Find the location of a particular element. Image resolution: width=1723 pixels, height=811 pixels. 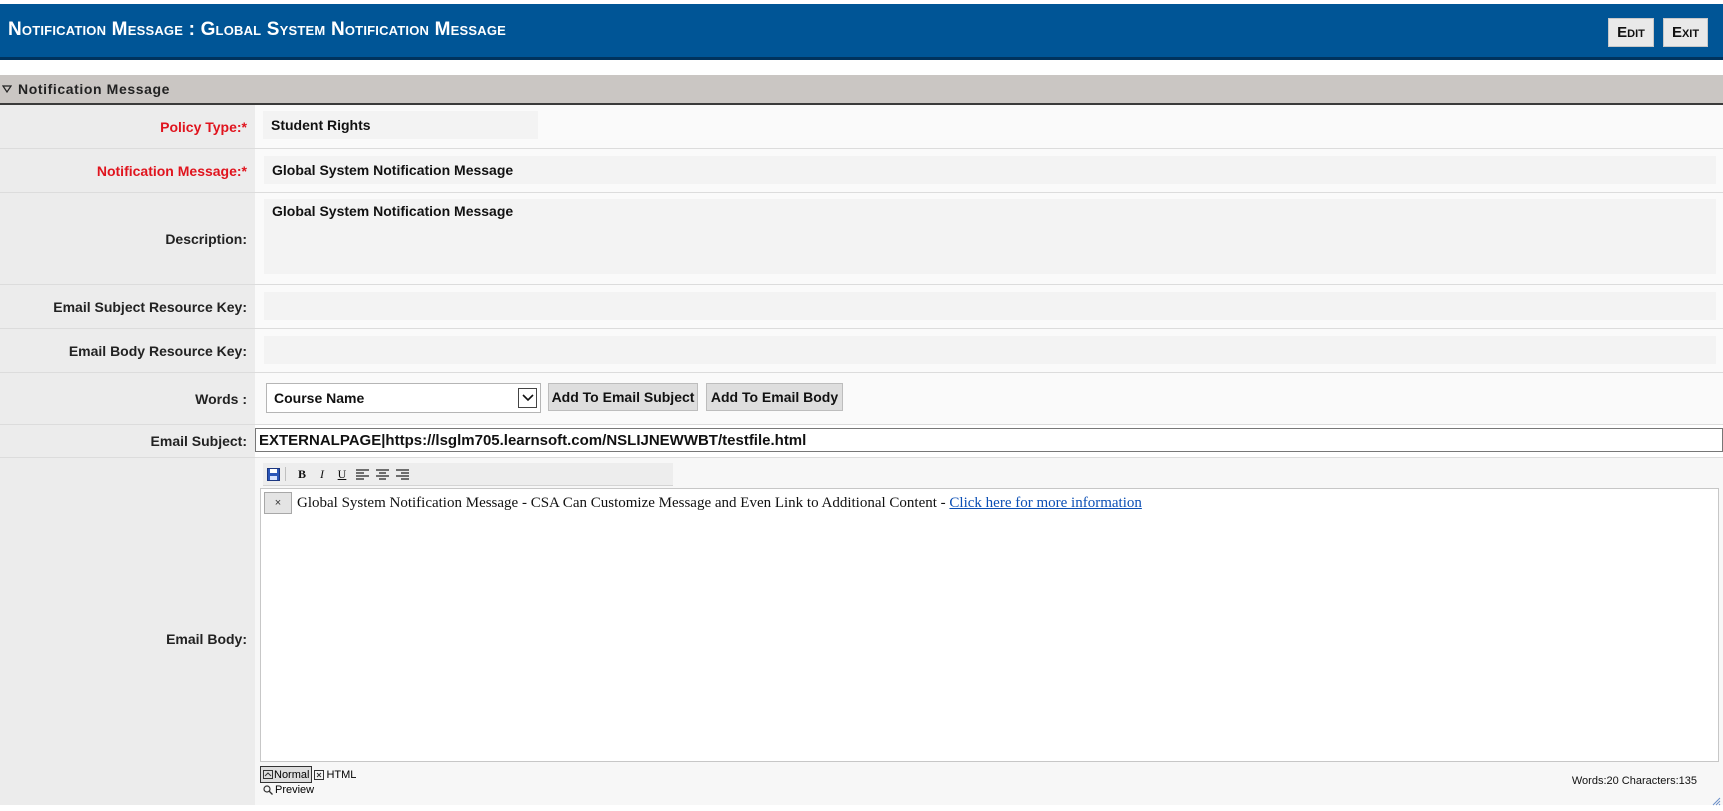

preview-tab: Preview is located at coordinates (288, 790).